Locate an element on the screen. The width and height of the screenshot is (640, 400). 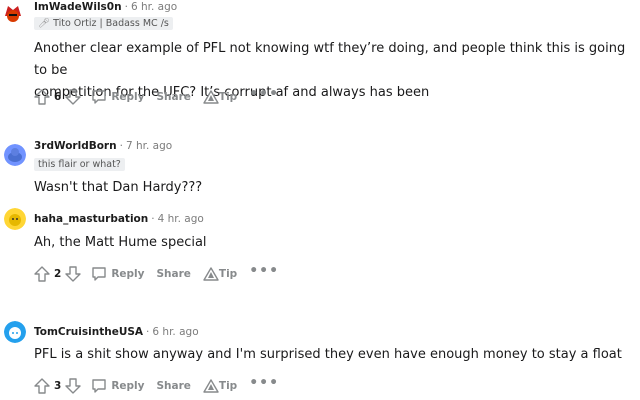
comment-actions: 2 Reply Share Tip ••• is located at coordinates (162, 273).